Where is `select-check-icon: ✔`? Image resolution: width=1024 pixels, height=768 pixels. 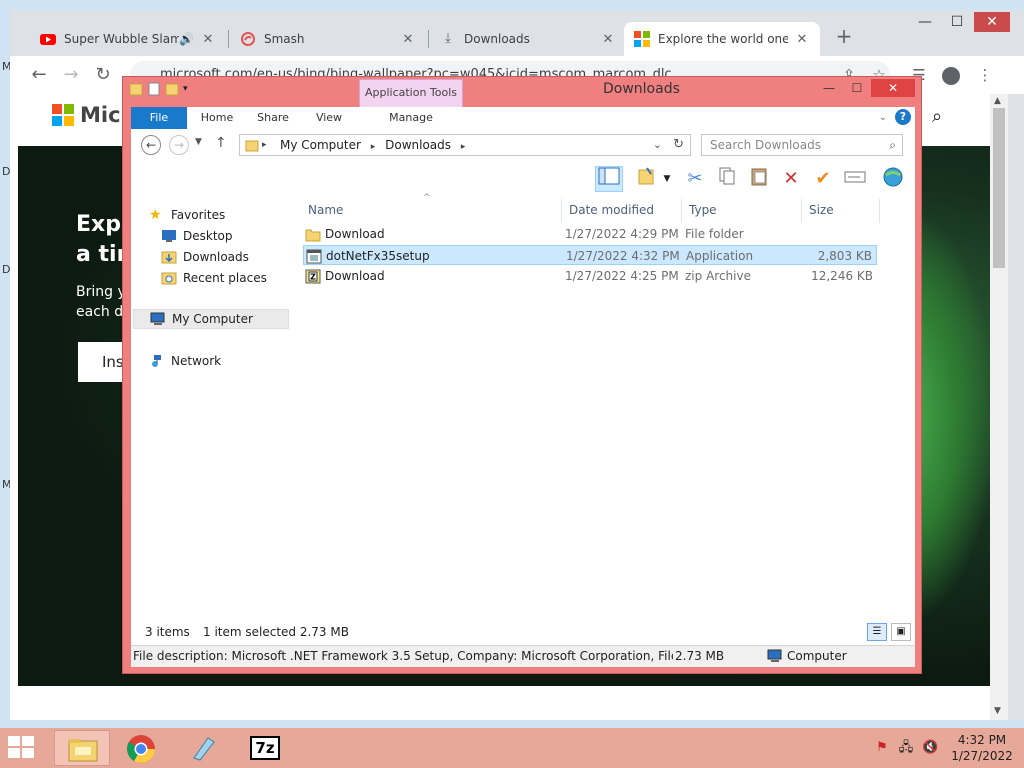 select-check-icon: ✔ is located at coordinates (823, 179).